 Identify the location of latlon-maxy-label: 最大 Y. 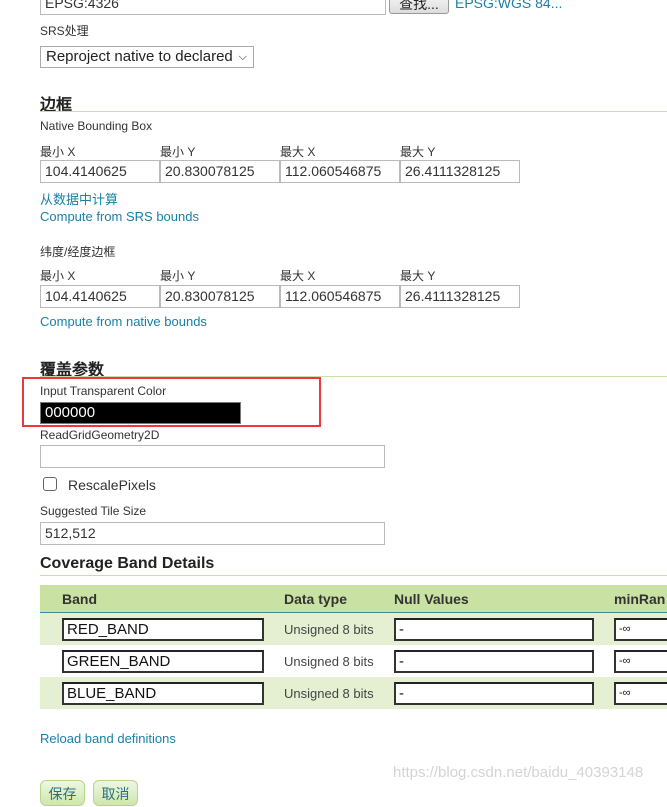
(418, 276).